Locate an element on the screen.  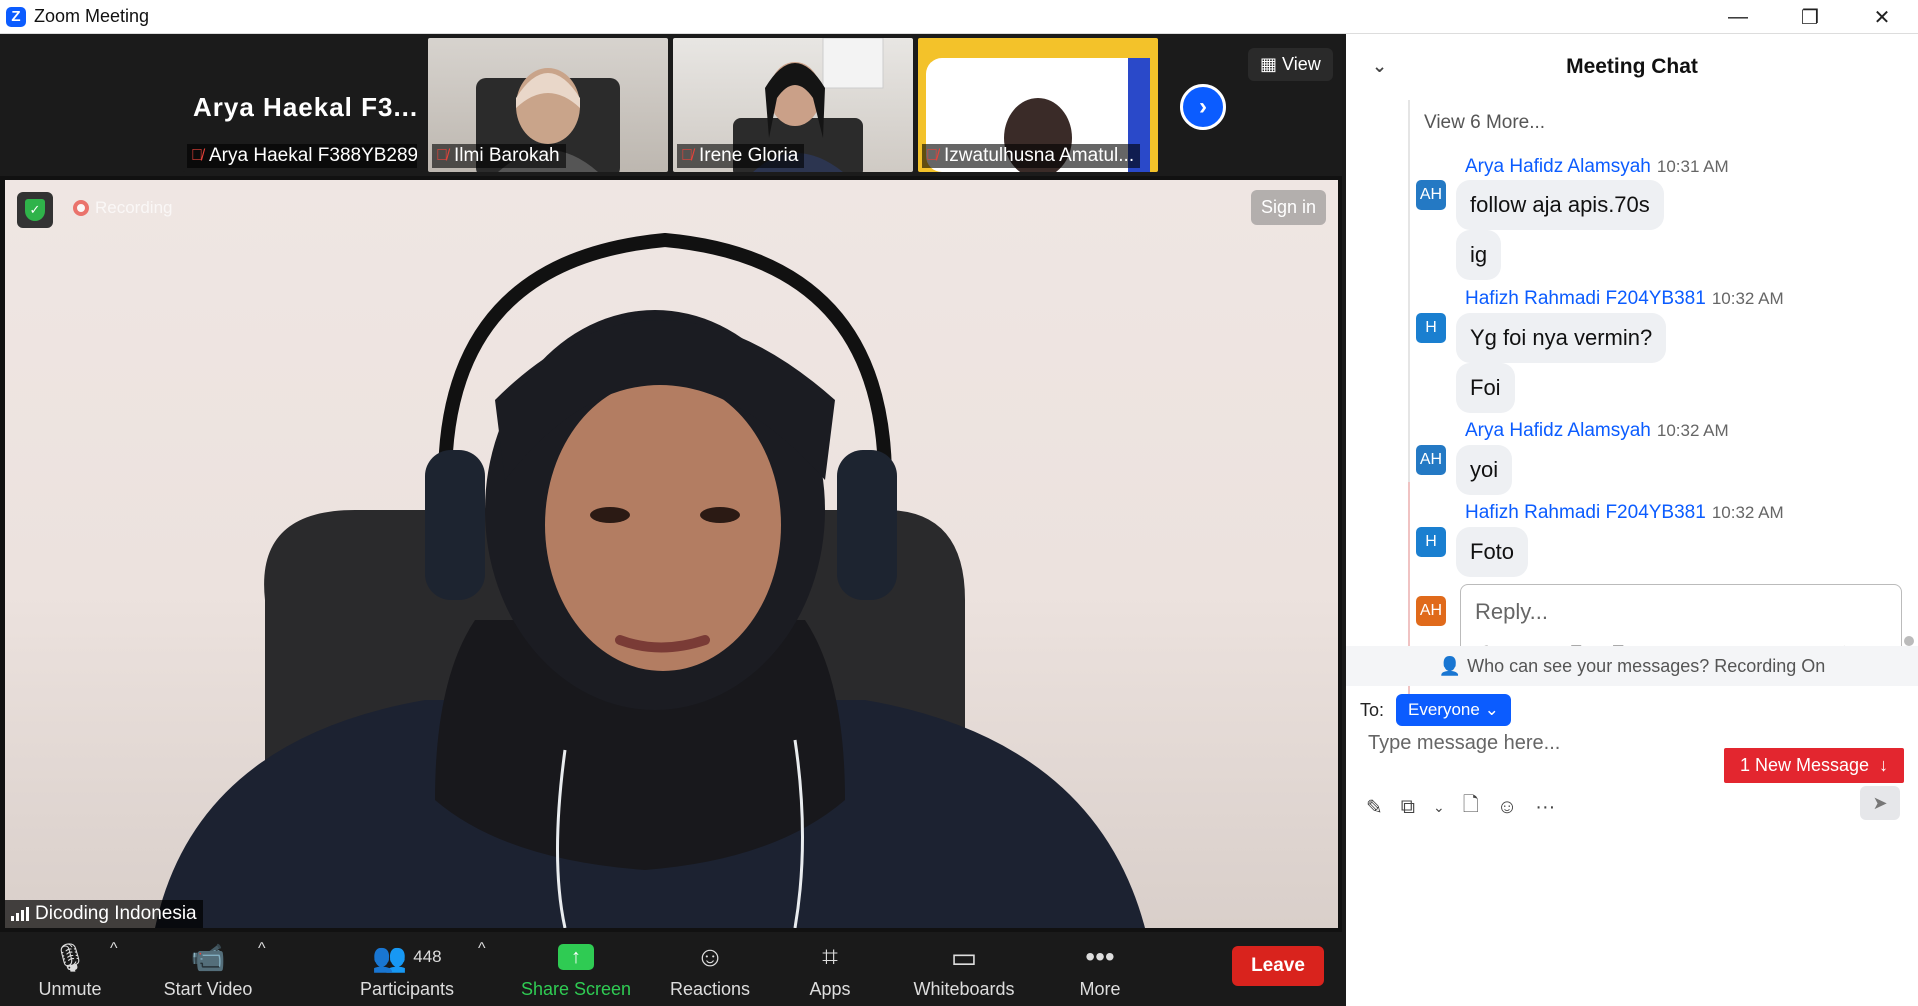
start-video-label: Start Video is located at coordinates (208, 989).